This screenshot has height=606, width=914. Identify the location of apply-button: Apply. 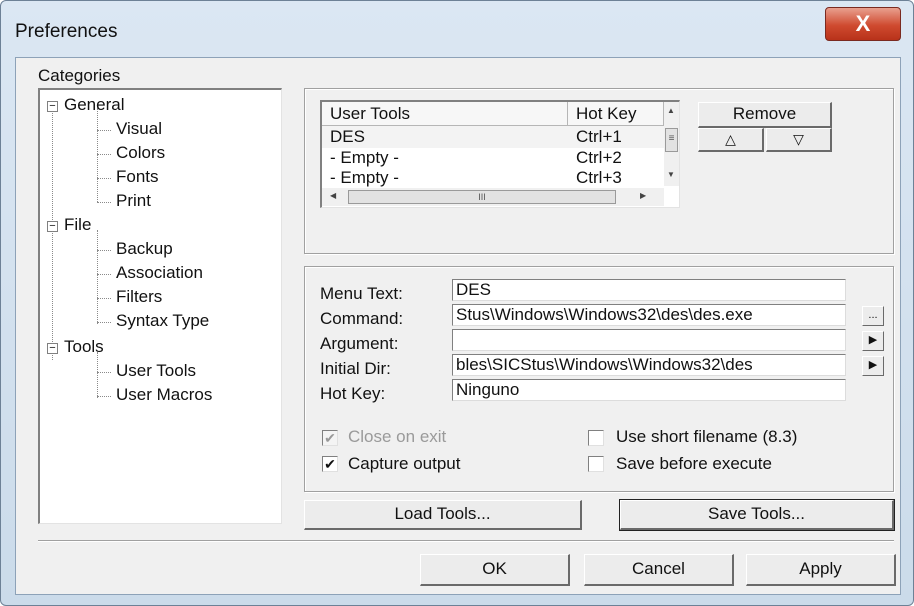
(821, 570).